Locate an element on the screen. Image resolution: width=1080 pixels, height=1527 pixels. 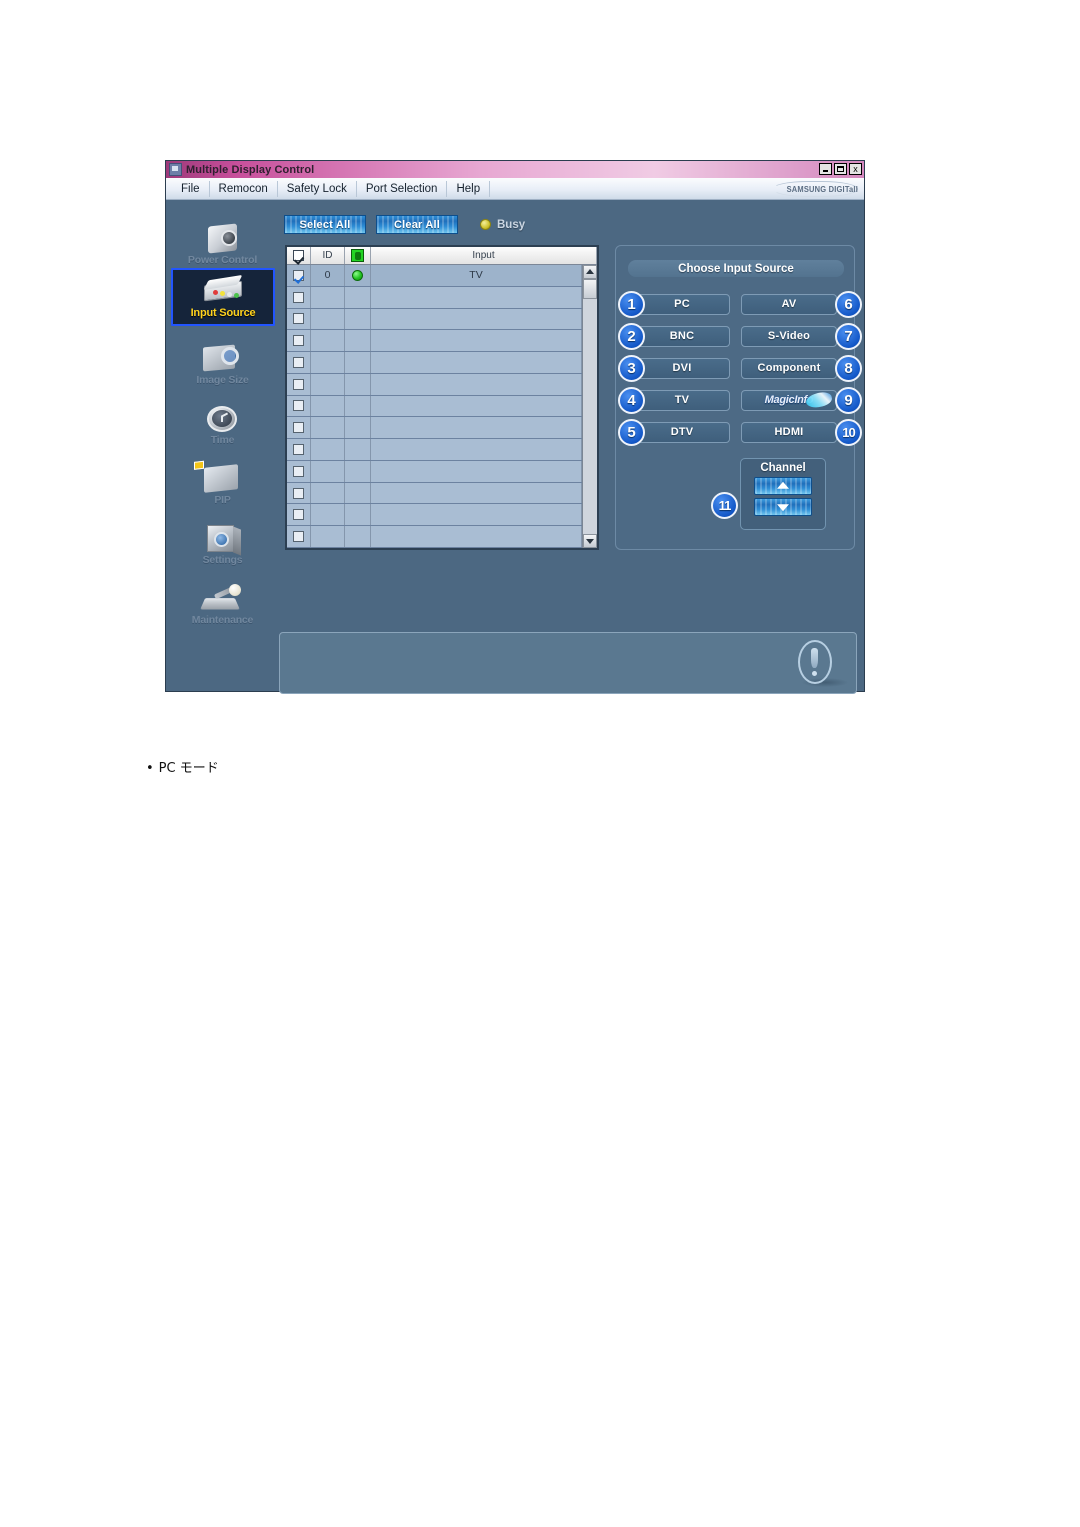
maintenance-icon is located at coordinates (222, 599).